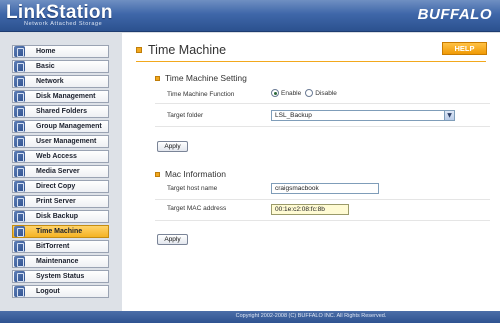  What do you see at coordinates (19, 66) in the screenshot?
I see `basic-icon` at bounding box center [19, 66].